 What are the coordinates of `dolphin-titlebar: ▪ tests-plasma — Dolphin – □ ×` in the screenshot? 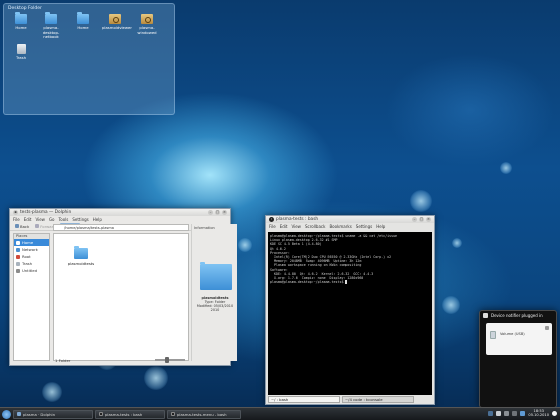 It's located at (120, 212).